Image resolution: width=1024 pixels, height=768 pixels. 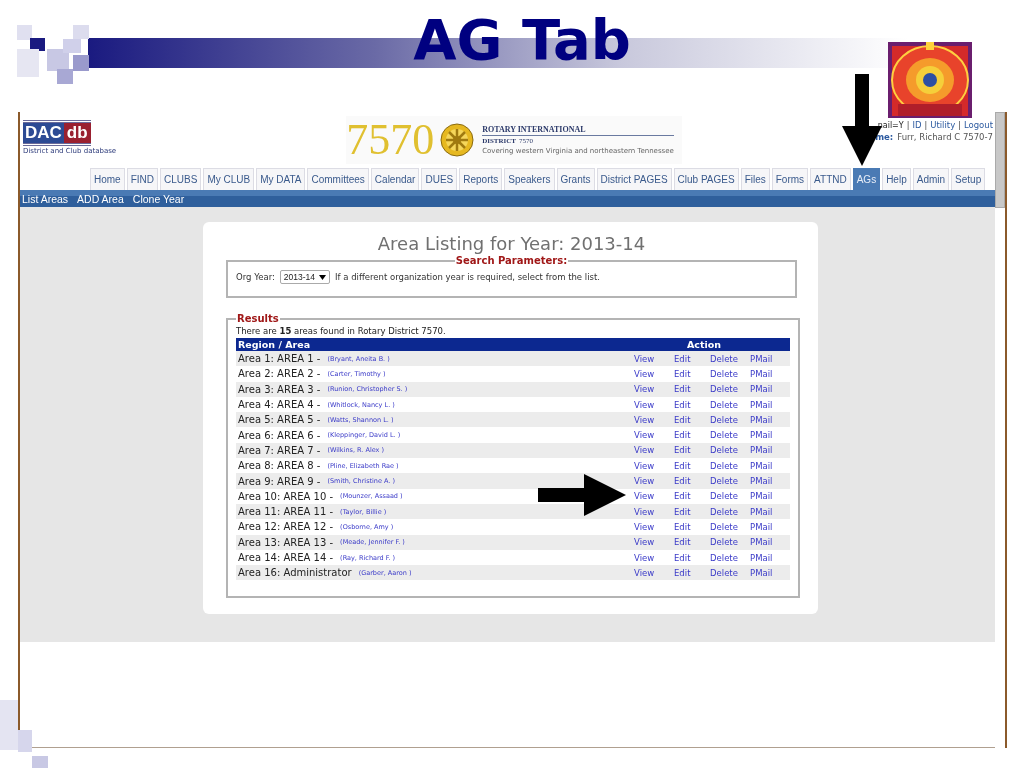 What do you see at coordinates (107, 179) in the screenshot?
I see `nav-tab: Home` at bounding box center [107, 179].